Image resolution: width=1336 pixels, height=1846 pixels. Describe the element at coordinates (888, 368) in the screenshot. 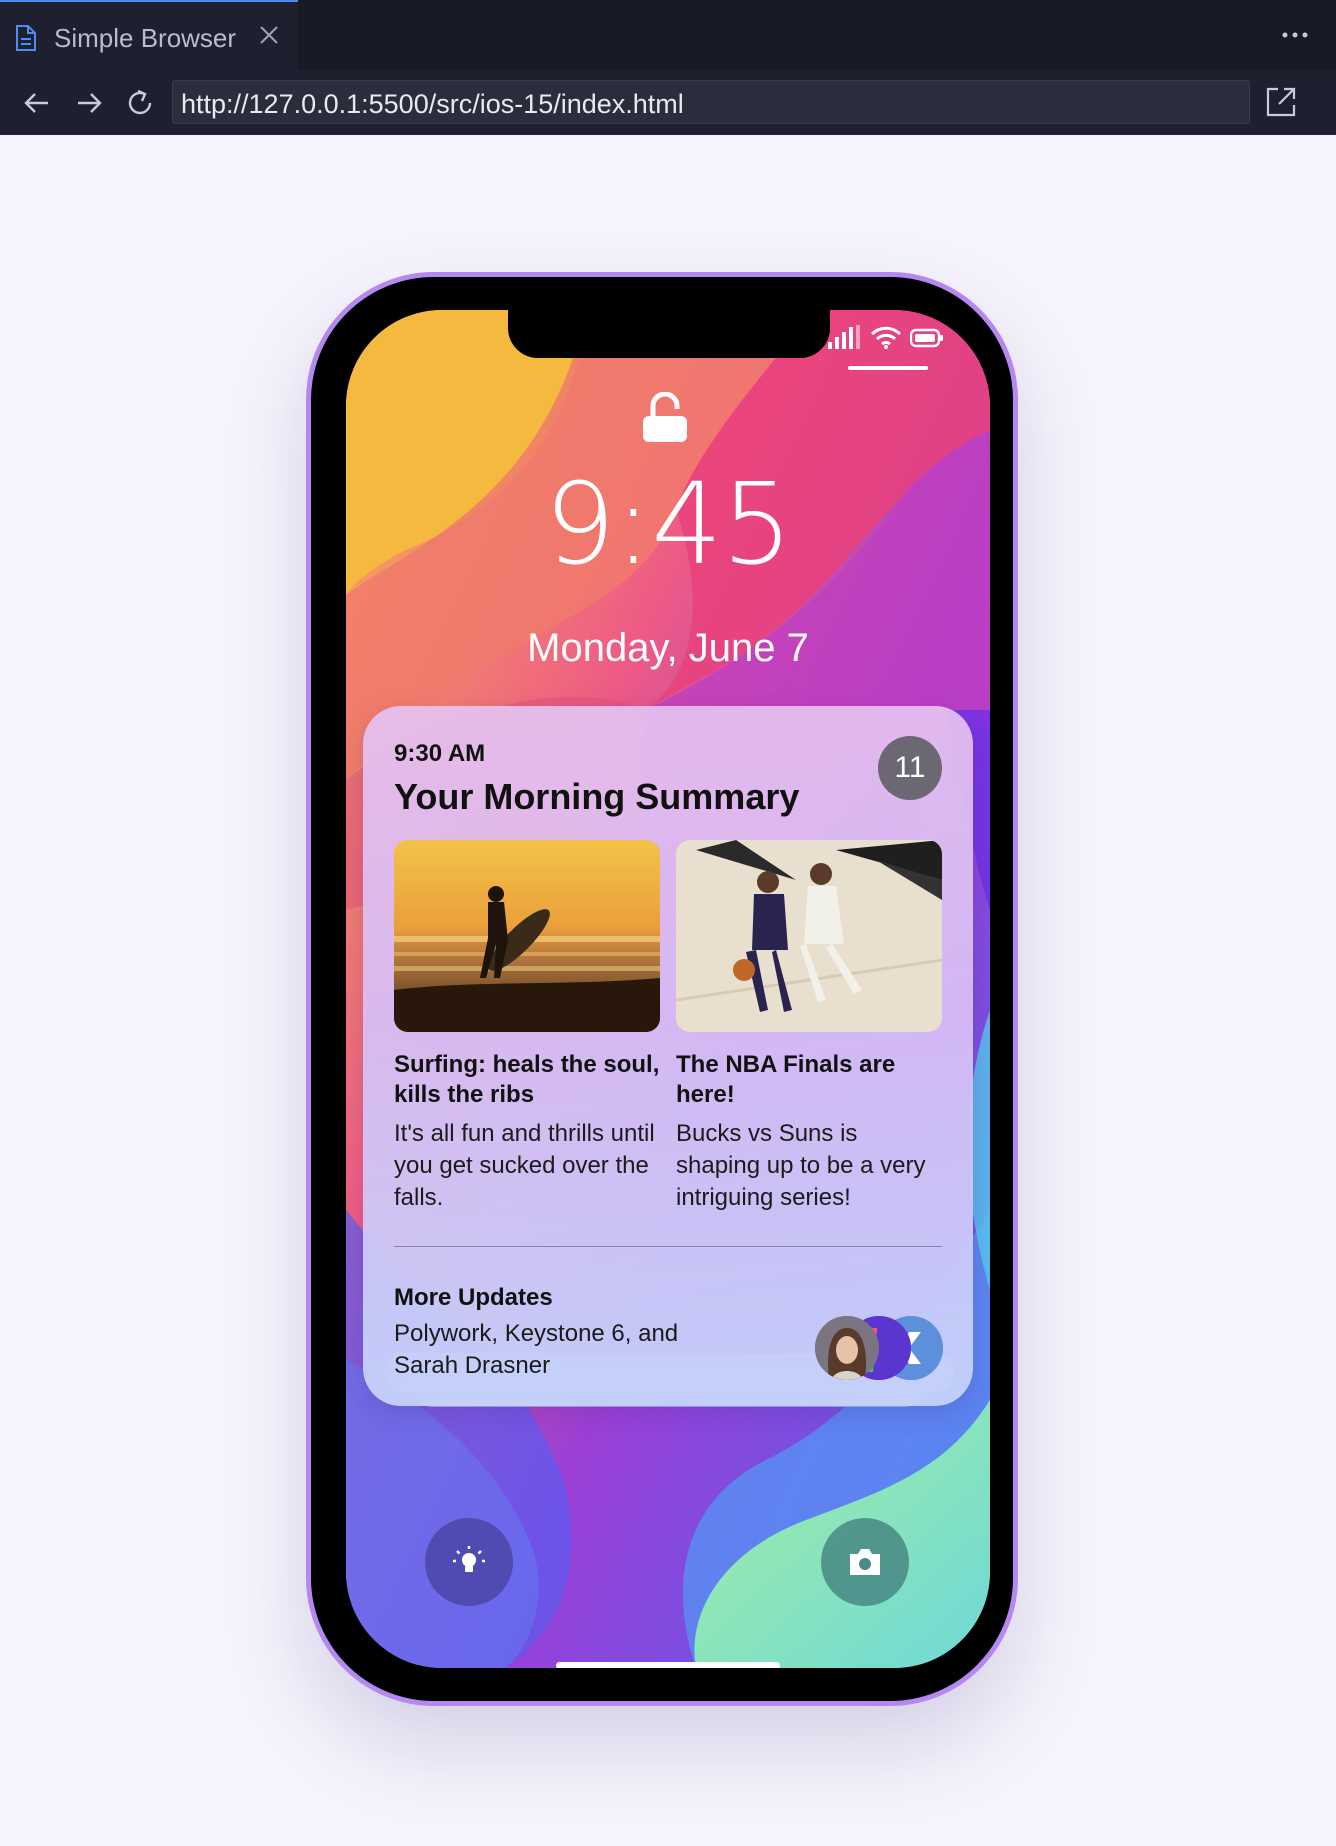

I see `status-indicator` at that location.